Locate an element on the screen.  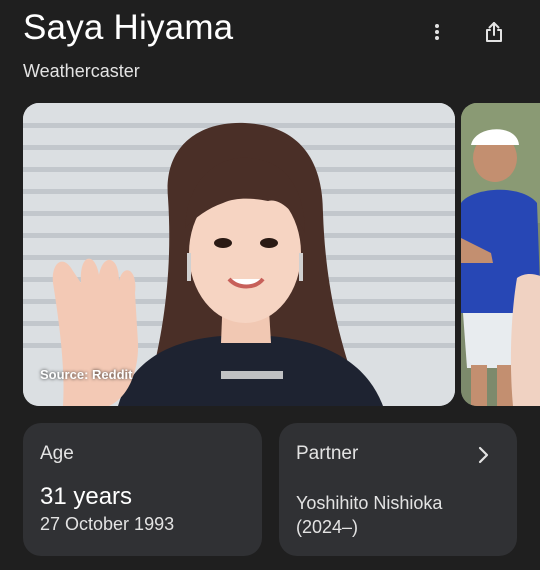
age-label: Age is located at coordinates (57, 453).